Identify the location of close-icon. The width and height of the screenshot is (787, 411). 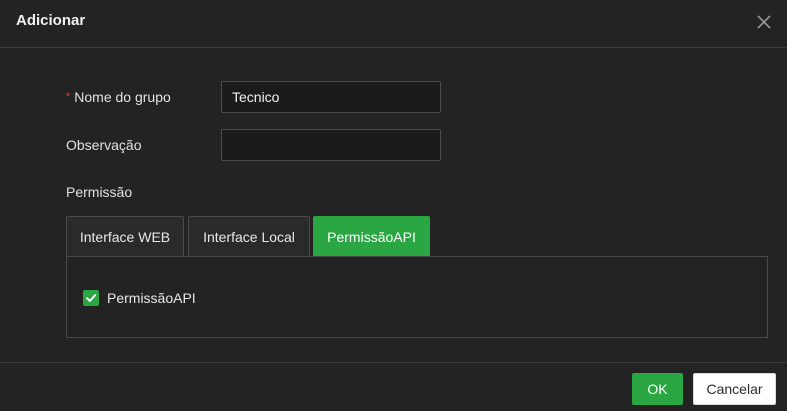
(764, 22).